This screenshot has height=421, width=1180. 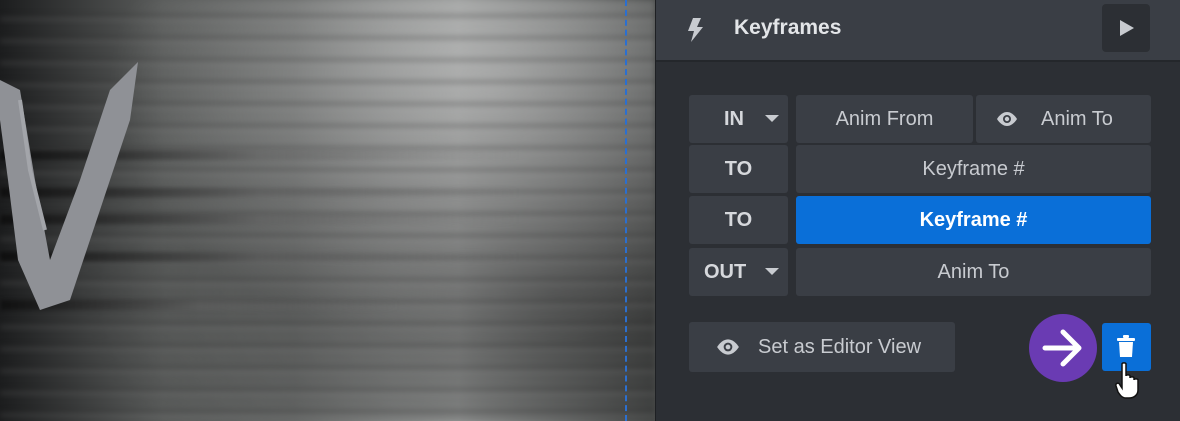 I want to click on play-icon, so click(x=1127, y=28).